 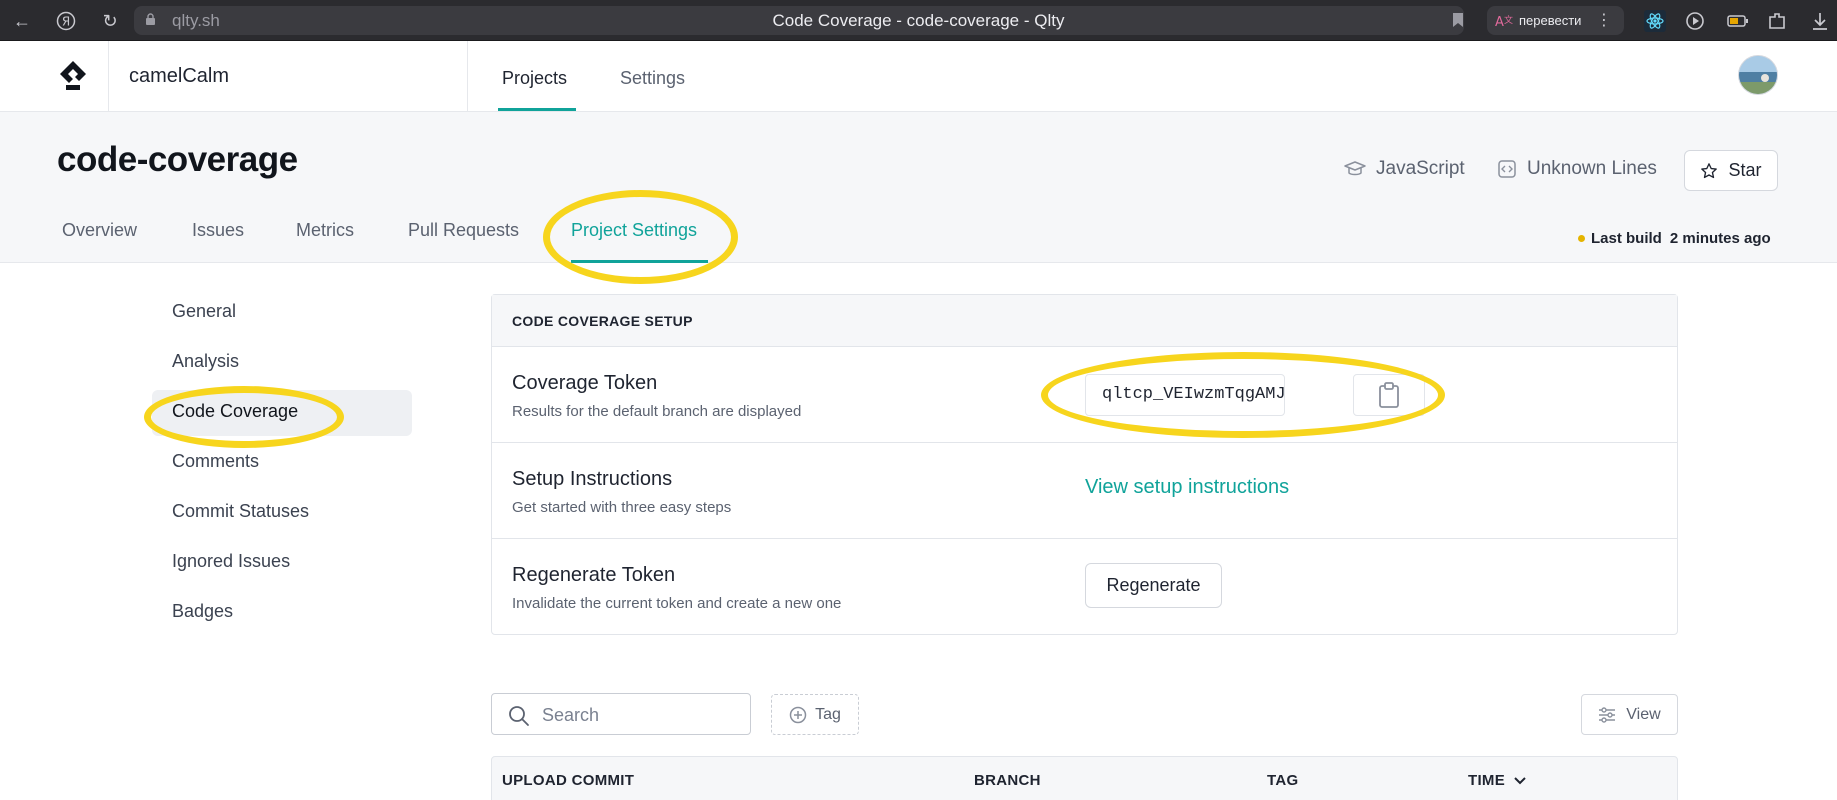 I want to click on media-icon, so click(x=1696, y=21).